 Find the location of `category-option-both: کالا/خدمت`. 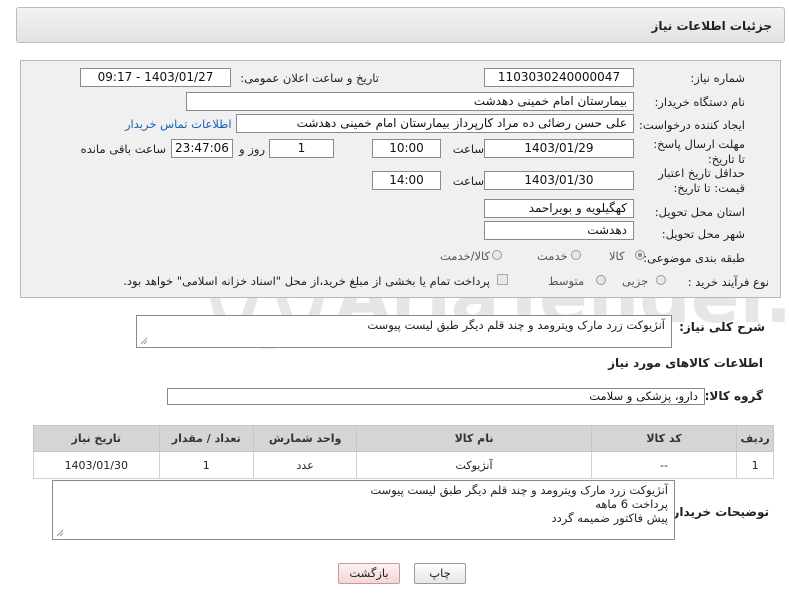

category-option-both: کالا/خدمت is located at coordinates (465, 256).